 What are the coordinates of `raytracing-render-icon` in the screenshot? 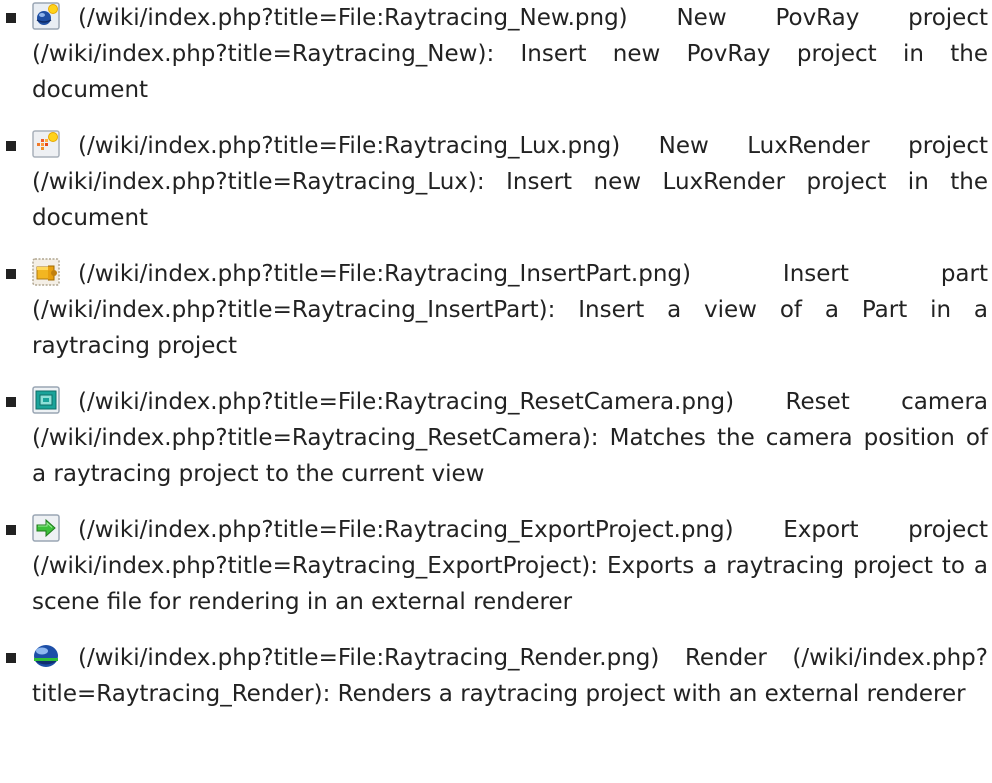 It's located at (46, 656).